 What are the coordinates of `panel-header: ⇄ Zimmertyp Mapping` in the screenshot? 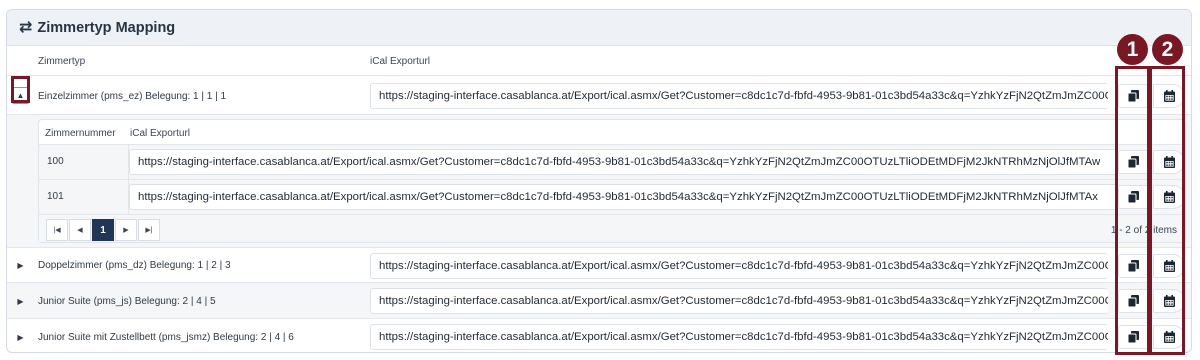 It's located at (599, 28).